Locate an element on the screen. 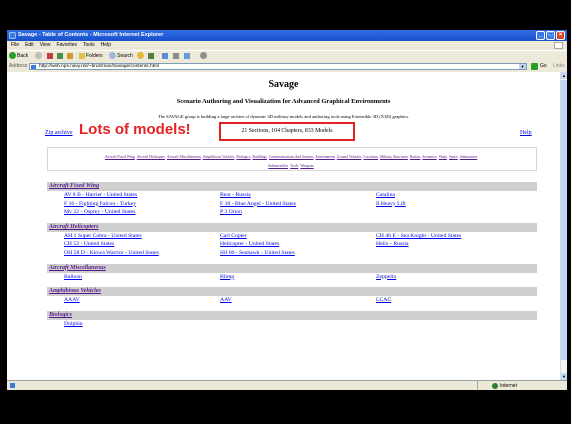 Image resolution: width=571 pixels, height=424 pixels. menu-help: Help is located at coordinates (106, 45).